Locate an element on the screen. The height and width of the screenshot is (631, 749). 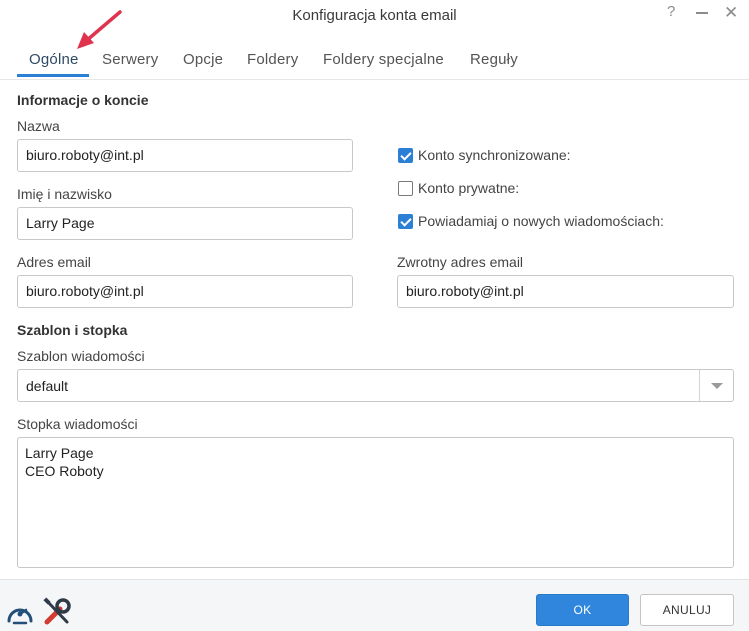
reply-email-input: biuro.roboty@int.pl is located at coordinates (565, 291).